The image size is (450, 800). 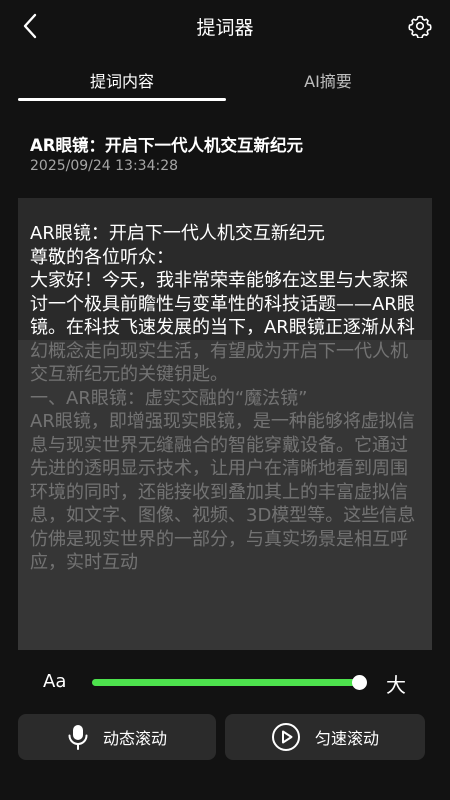 What do you see at coordinates (134, 738) in the screenshot?
I see `dynamic-scroll-label: 动态滚动` at bounding box center [134, 738].